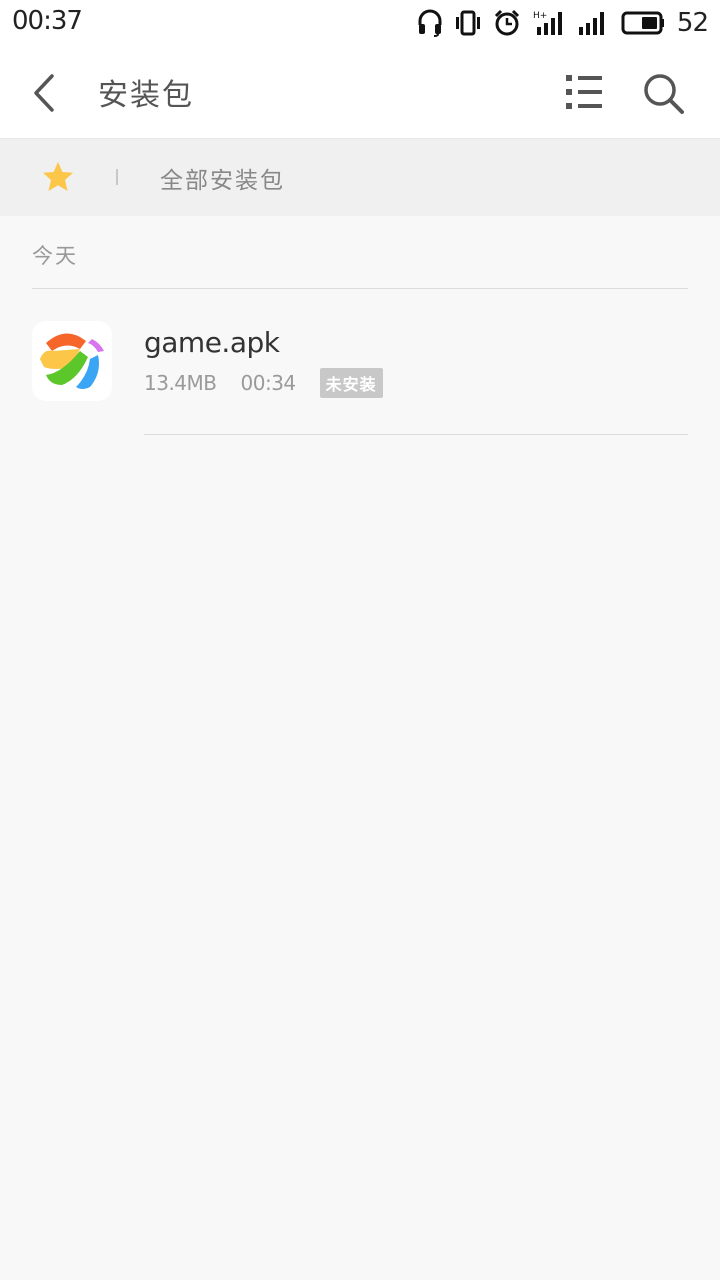  I want to click on battery-level: 52, so click(692, 23).